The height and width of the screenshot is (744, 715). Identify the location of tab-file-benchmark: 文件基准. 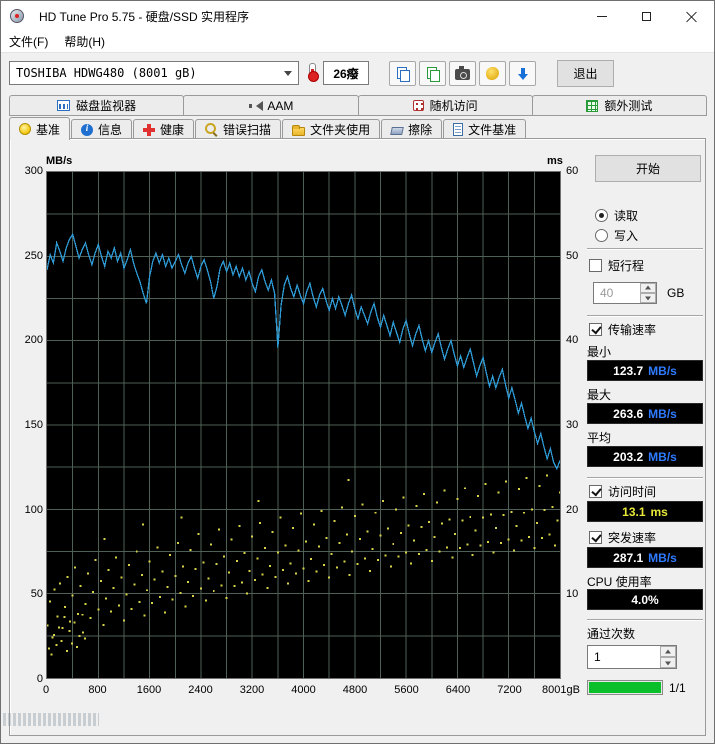
(485, 129).